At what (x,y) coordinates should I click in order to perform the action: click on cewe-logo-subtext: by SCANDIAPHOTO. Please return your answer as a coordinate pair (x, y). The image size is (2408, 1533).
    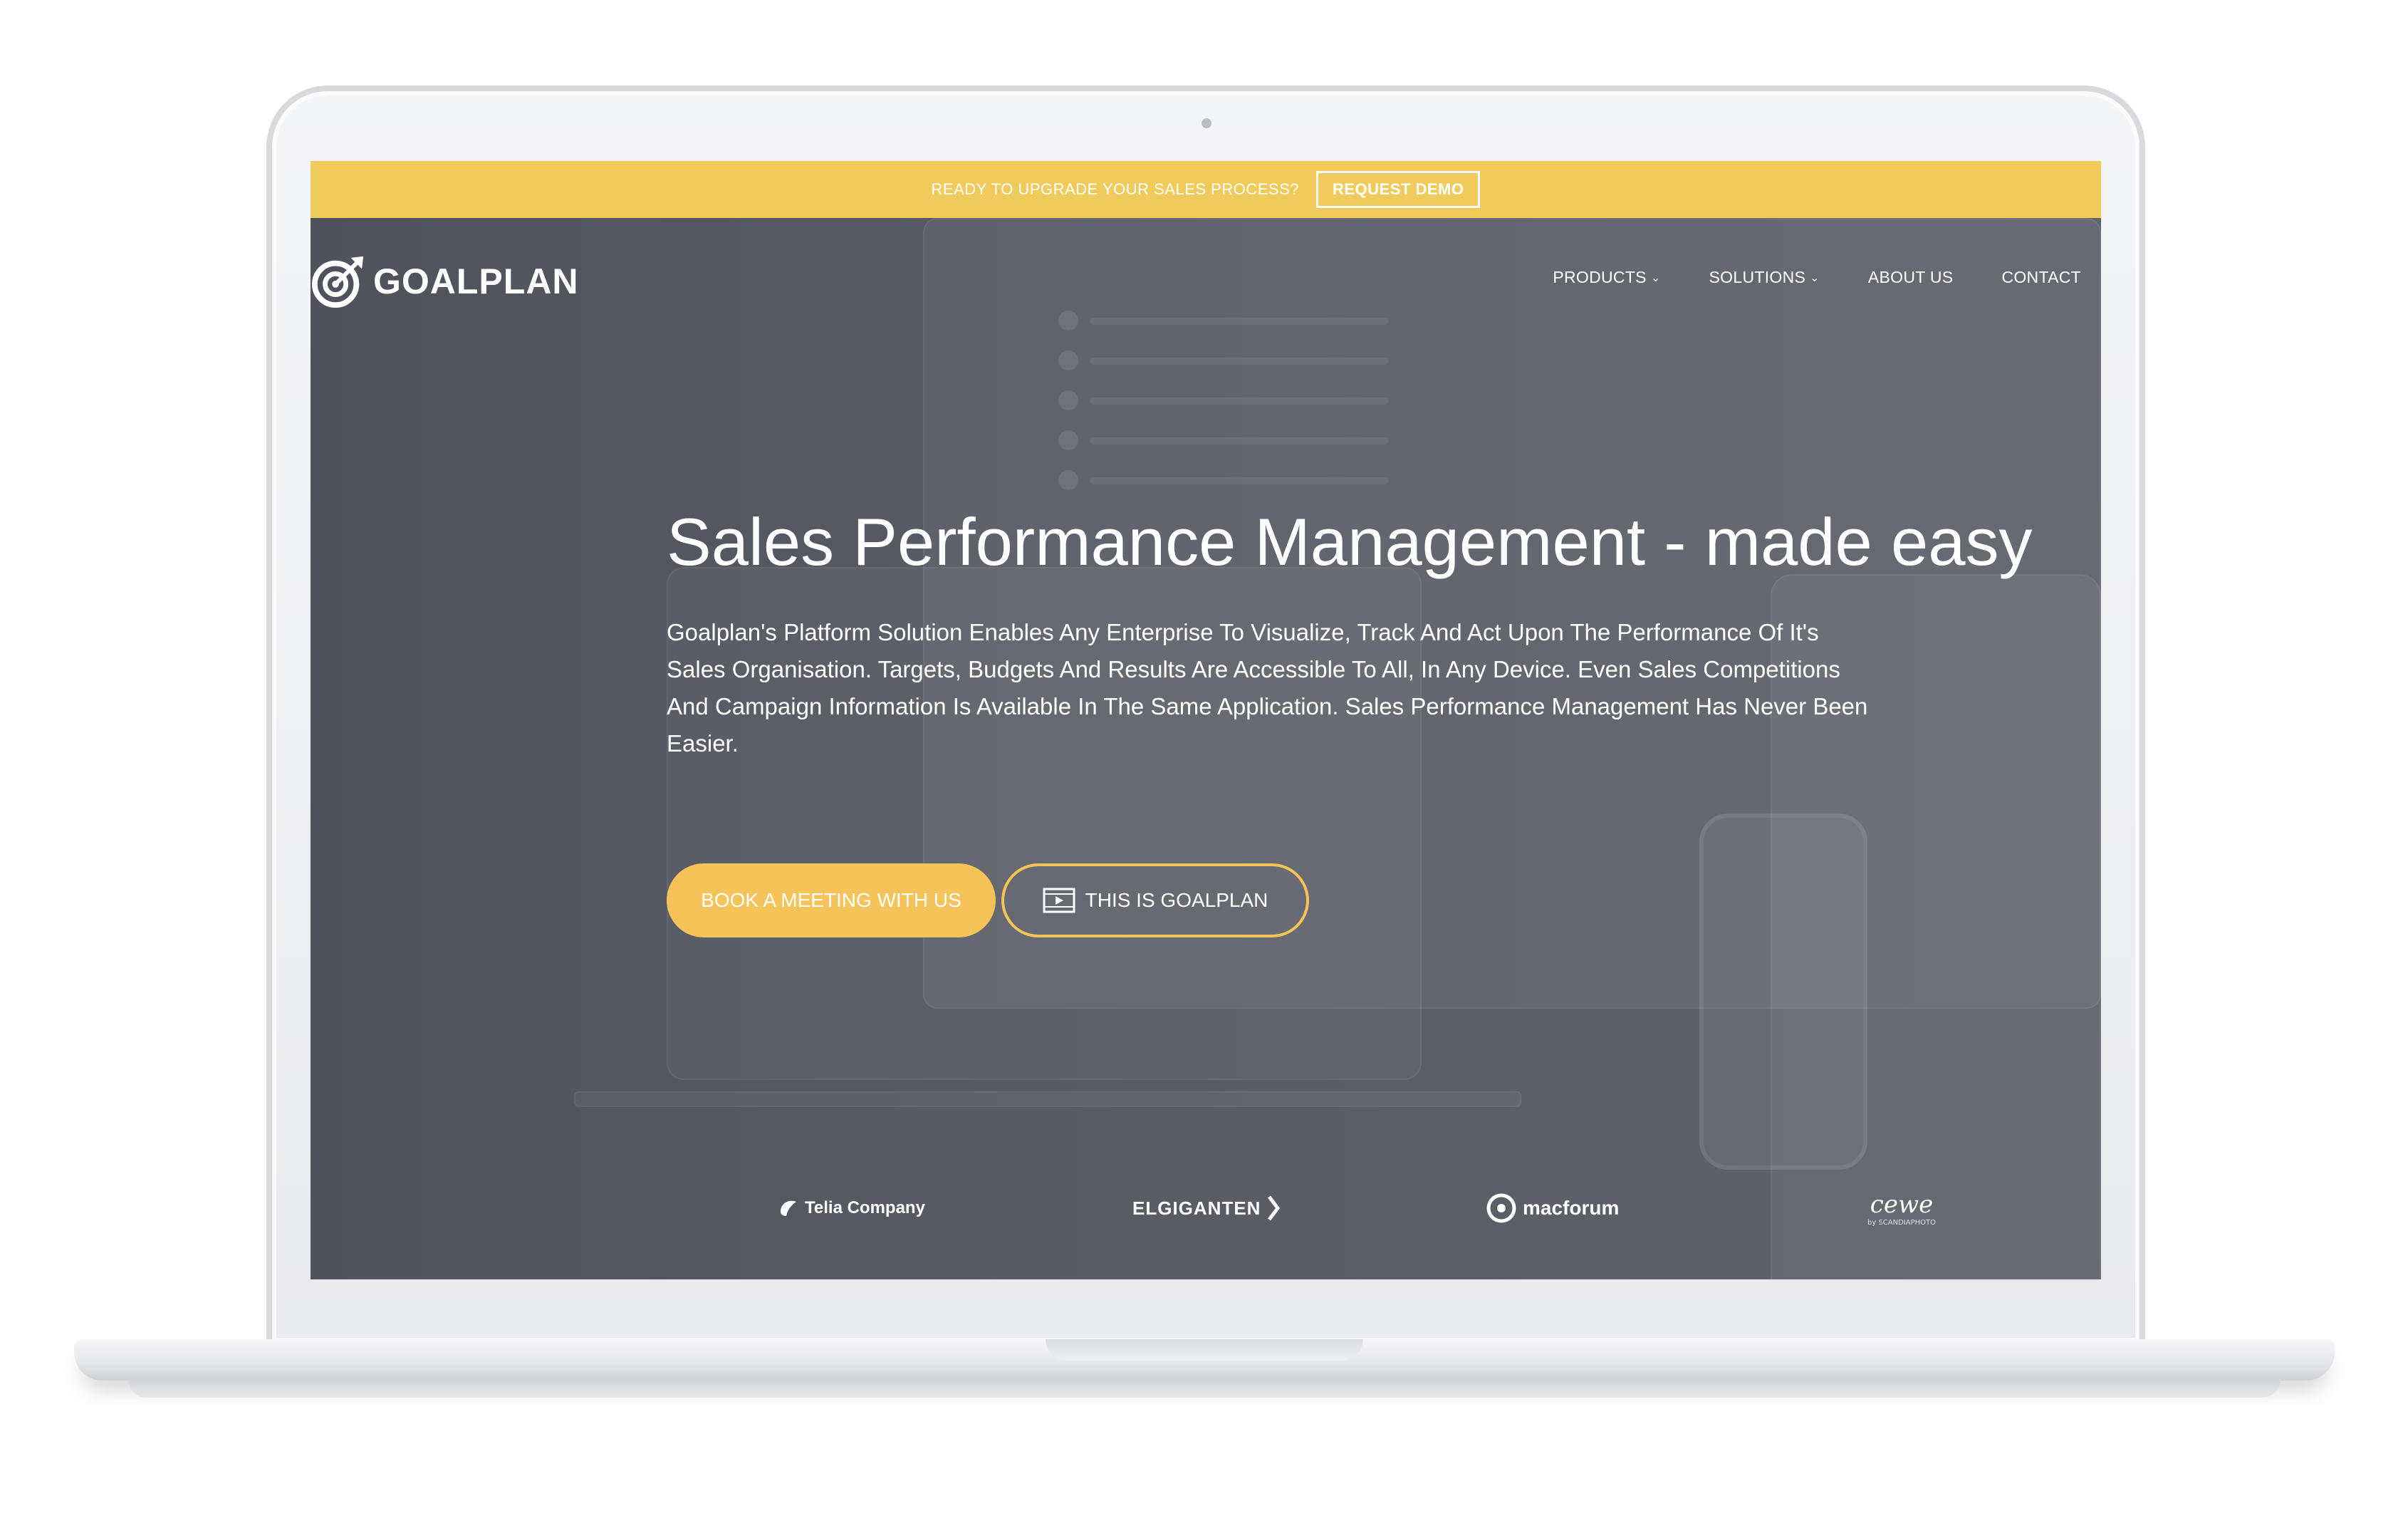
    Looking at the image, I should click on (1902, 1222).